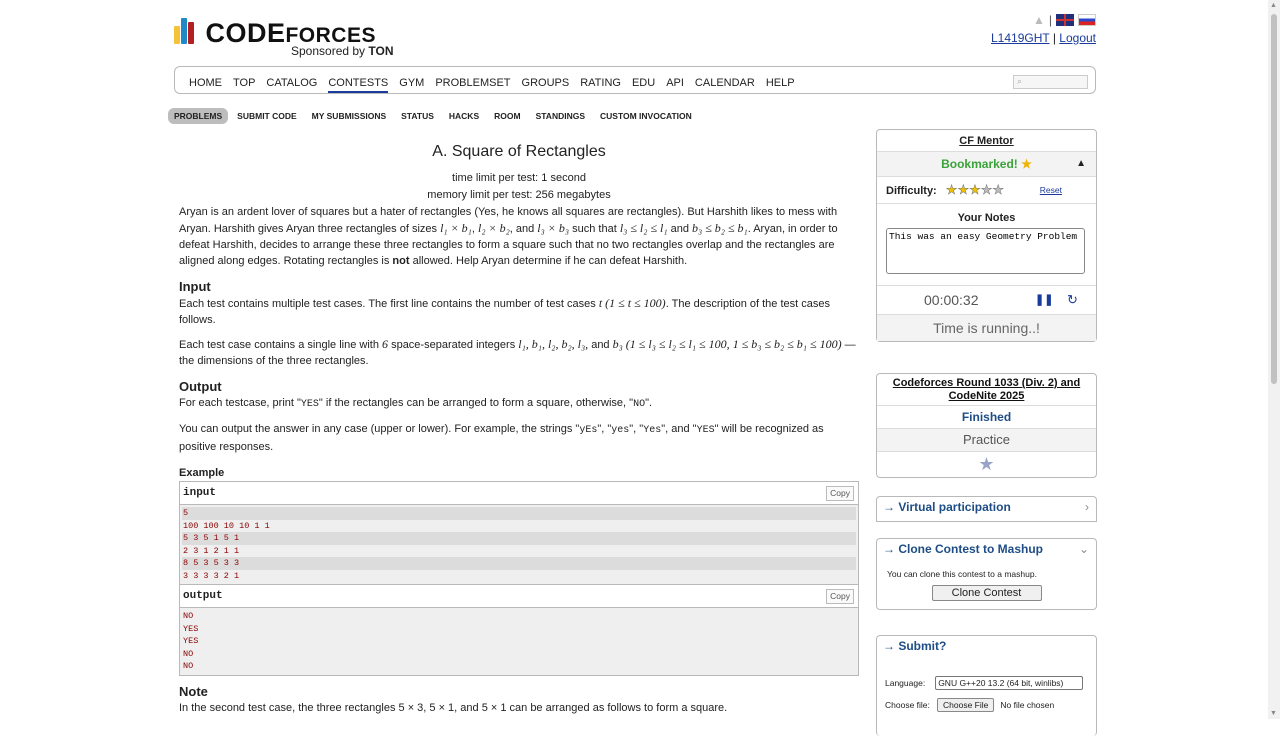 This screenshot has width=1280, height=736. What do you see at coordinates (905, 683) in the screenshot?
I see `language-label: Language:` at bounding box center [905, 683].